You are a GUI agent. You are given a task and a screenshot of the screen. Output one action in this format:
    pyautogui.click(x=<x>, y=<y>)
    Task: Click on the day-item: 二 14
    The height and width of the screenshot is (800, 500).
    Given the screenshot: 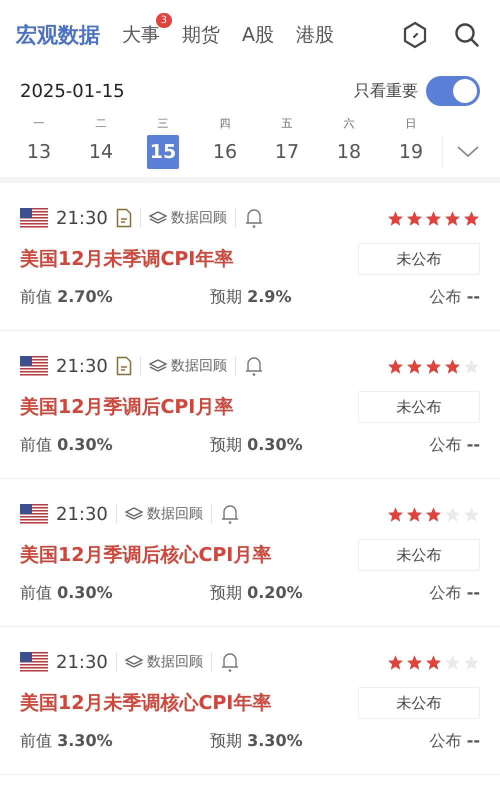 What is the action you would take?
    pyautogui.click(x=101, y=142)
    